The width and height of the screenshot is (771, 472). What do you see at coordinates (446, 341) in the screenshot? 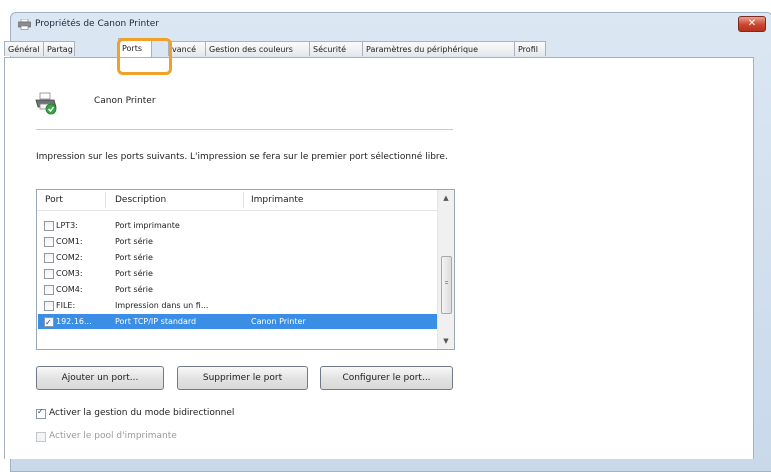
I see `scroll-down-icon: ▼` at bounding box center [446, 341].